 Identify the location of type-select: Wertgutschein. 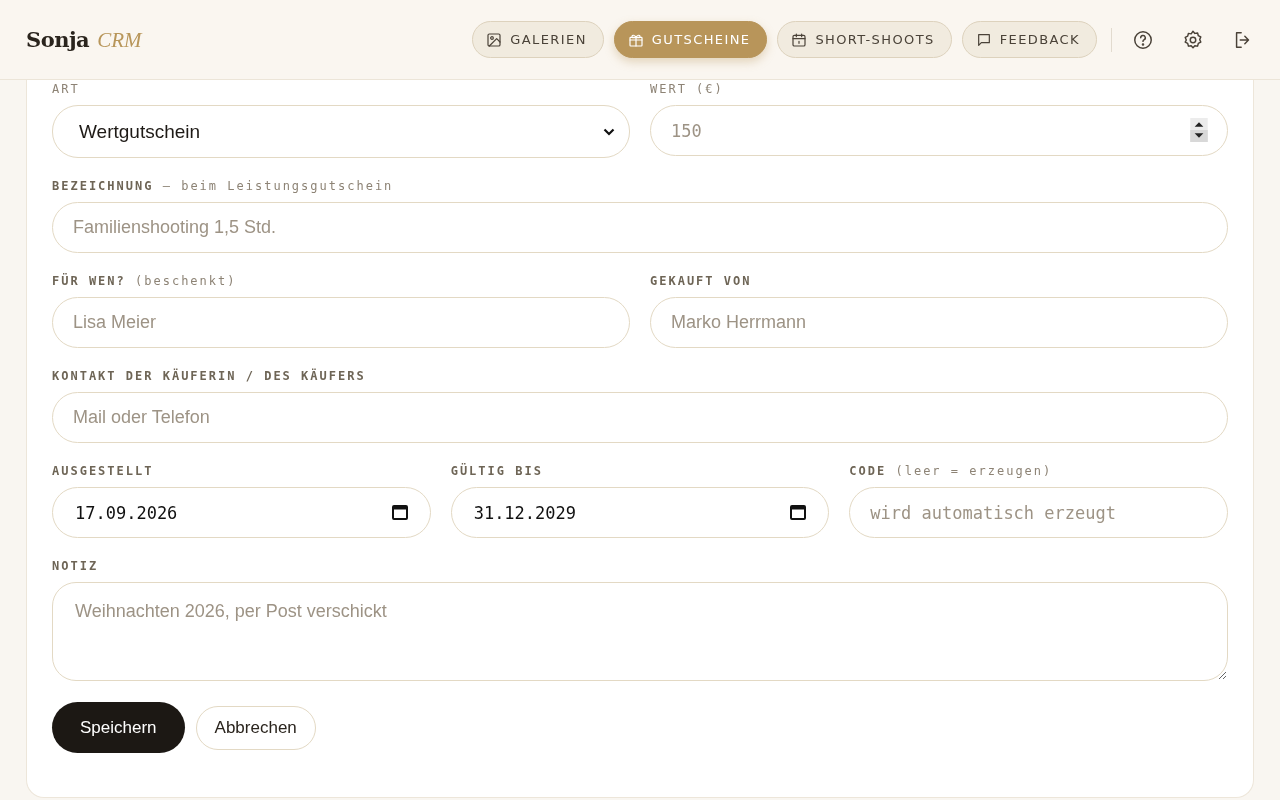
(341, 131).